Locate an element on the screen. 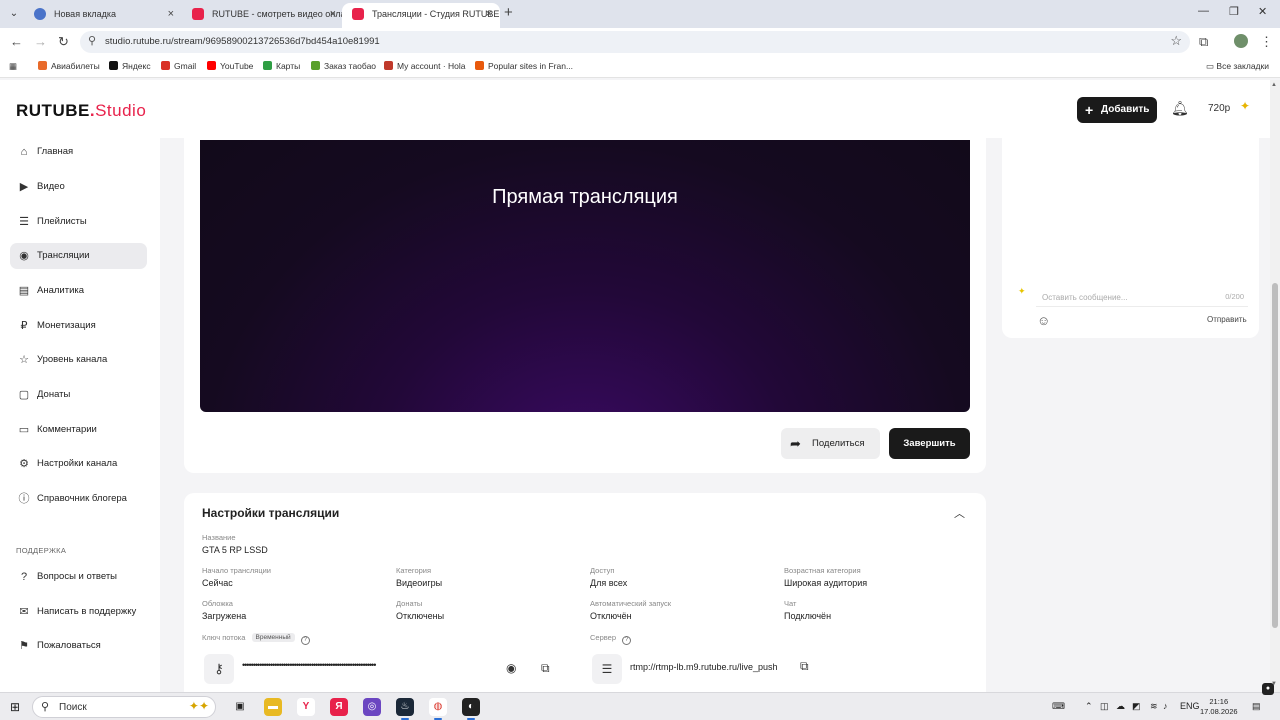 The height and width of the screenshot is (720, 1280). tray-app-icon: ◩ is located at coordinates (1136, 706).